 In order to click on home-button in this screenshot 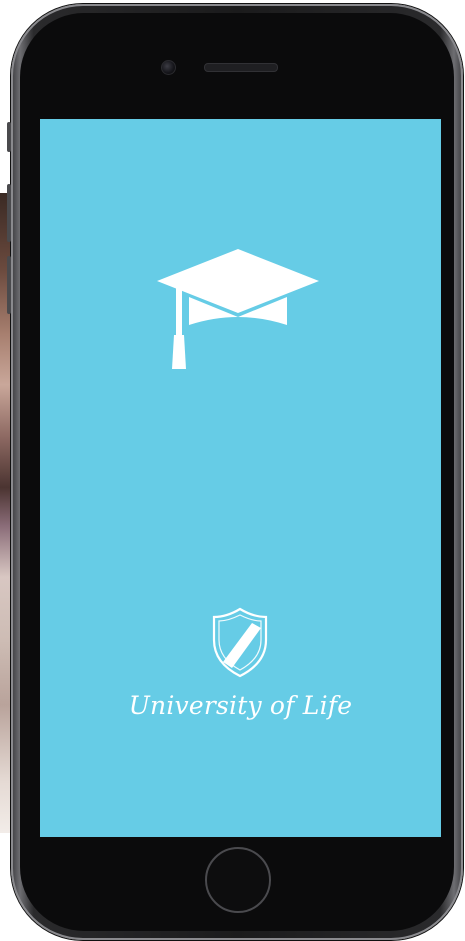, I will do `click(238, 880)`.